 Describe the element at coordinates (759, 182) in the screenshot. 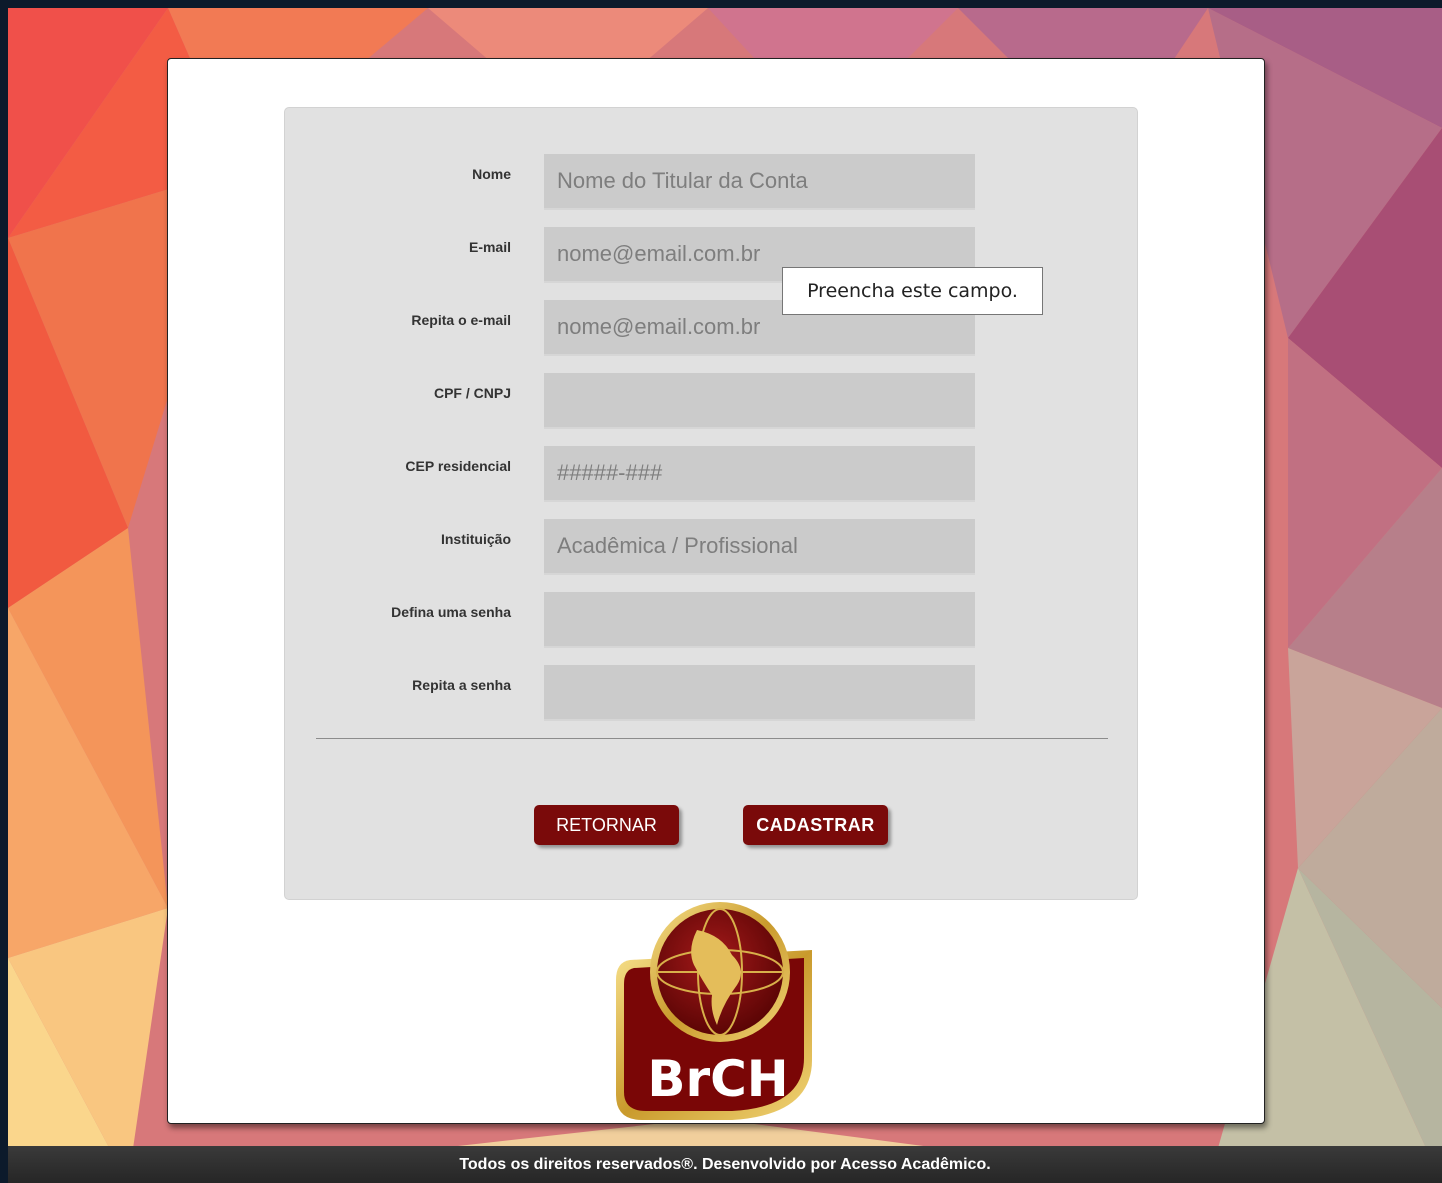

I see `name-input` at that location.